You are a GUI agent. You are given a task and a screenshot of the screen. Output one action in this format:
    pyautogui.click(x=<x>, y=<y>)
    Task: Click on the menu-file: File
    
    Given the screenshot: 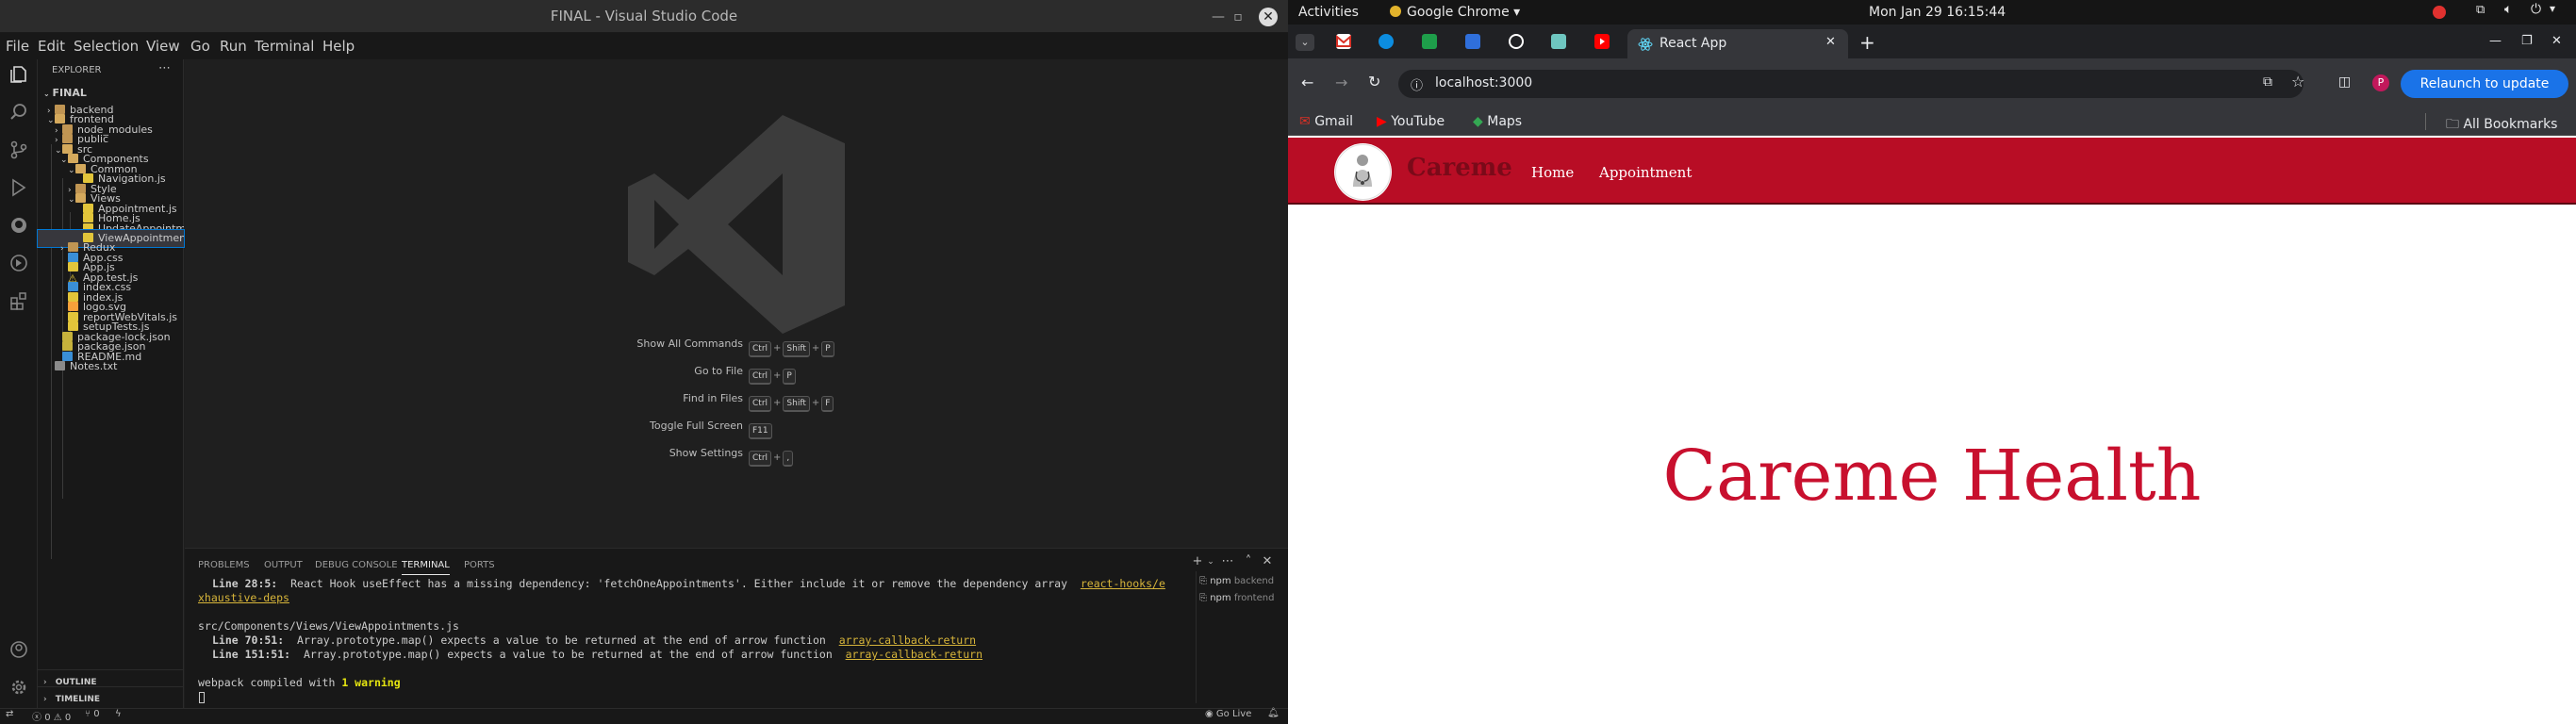 What is the action you would take?
    pyautogui.click(x=17, y=46)
    